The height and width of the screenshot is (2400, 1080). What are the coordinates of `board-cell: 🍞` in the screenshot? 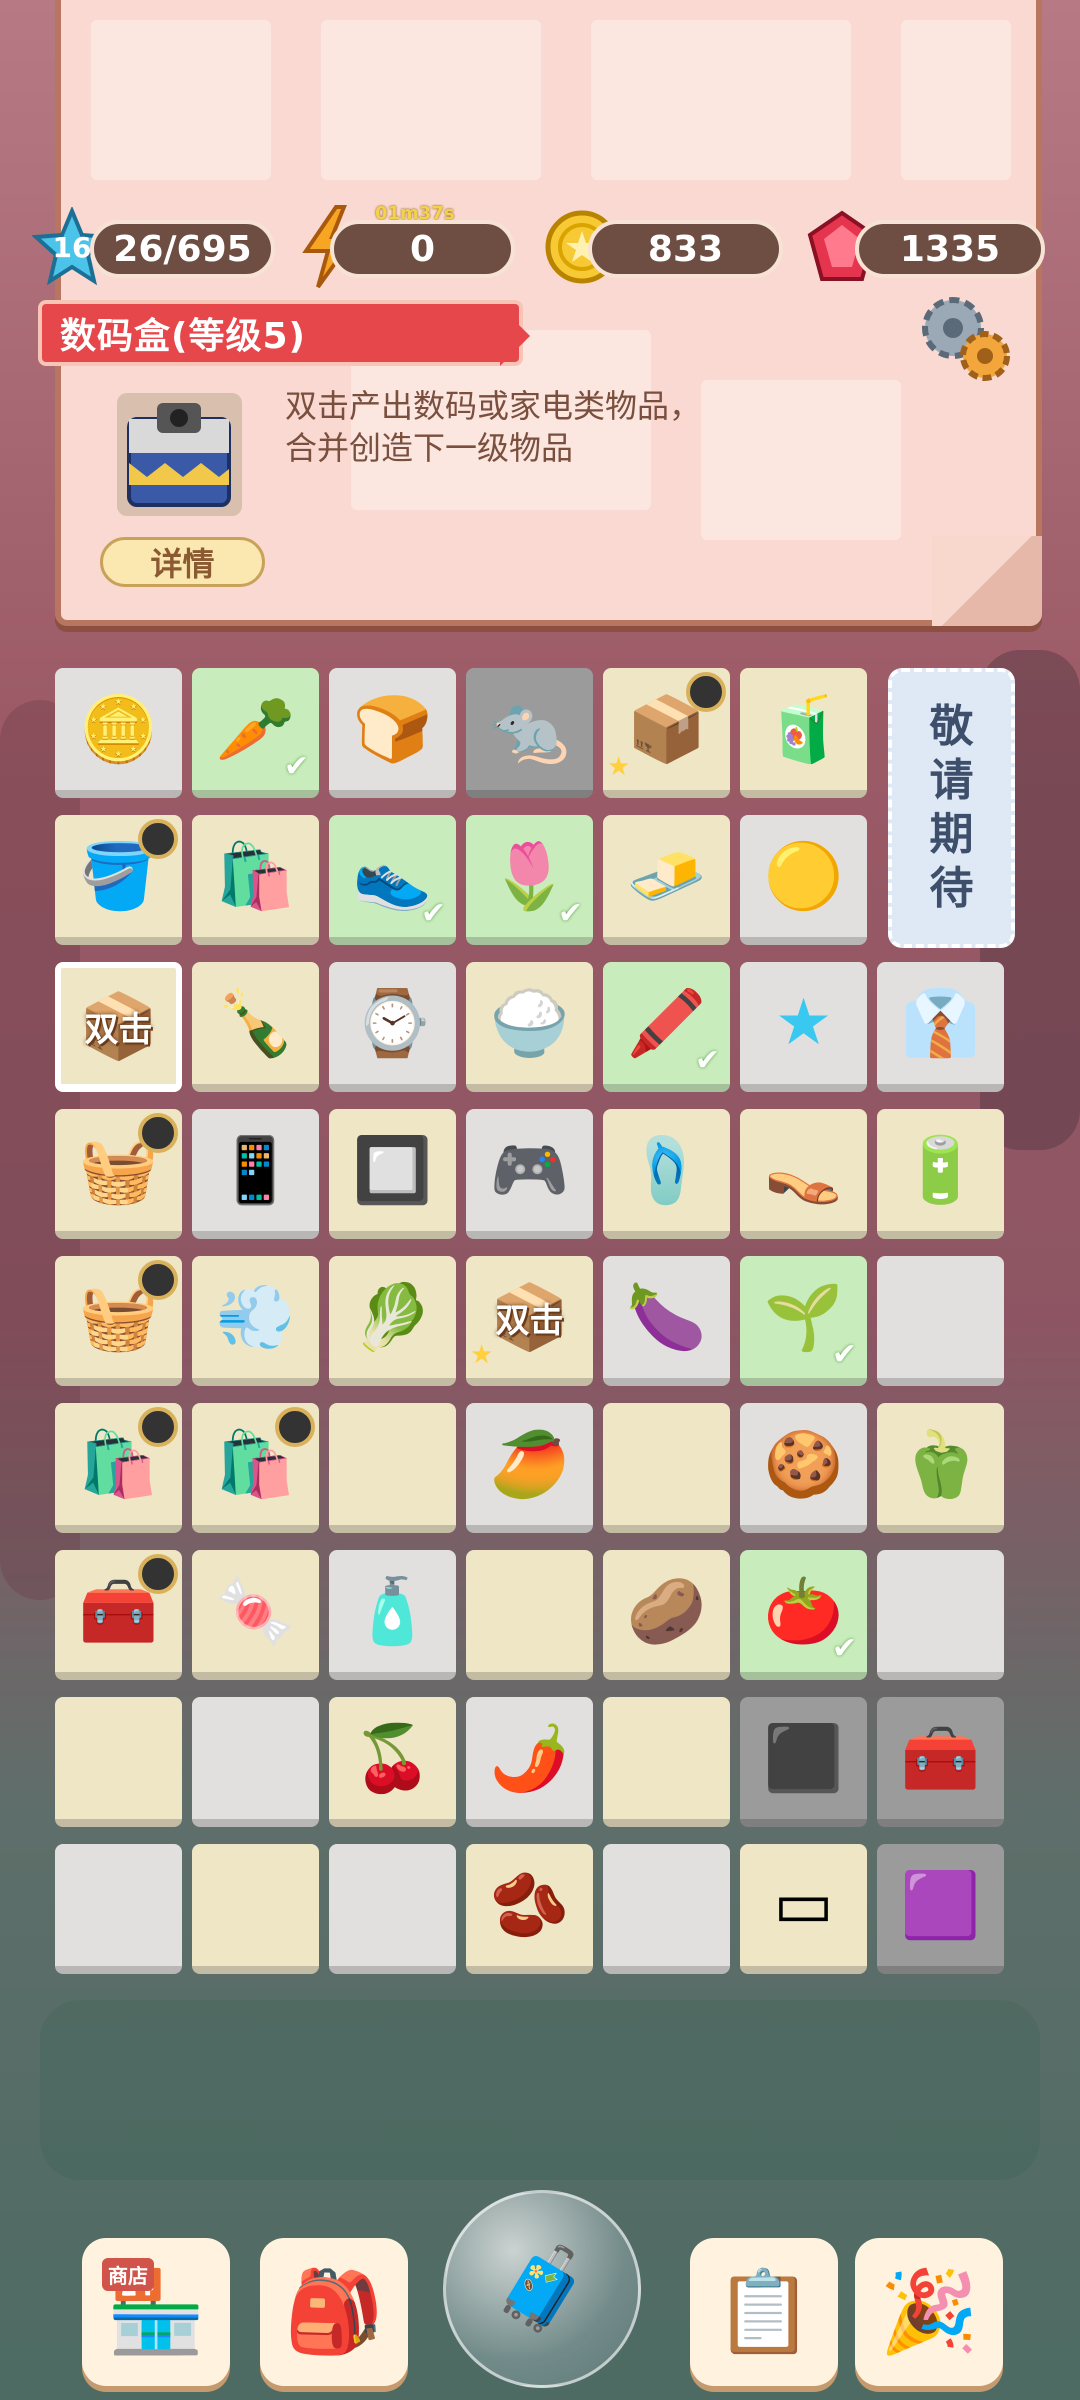 It's located at (392, 733).